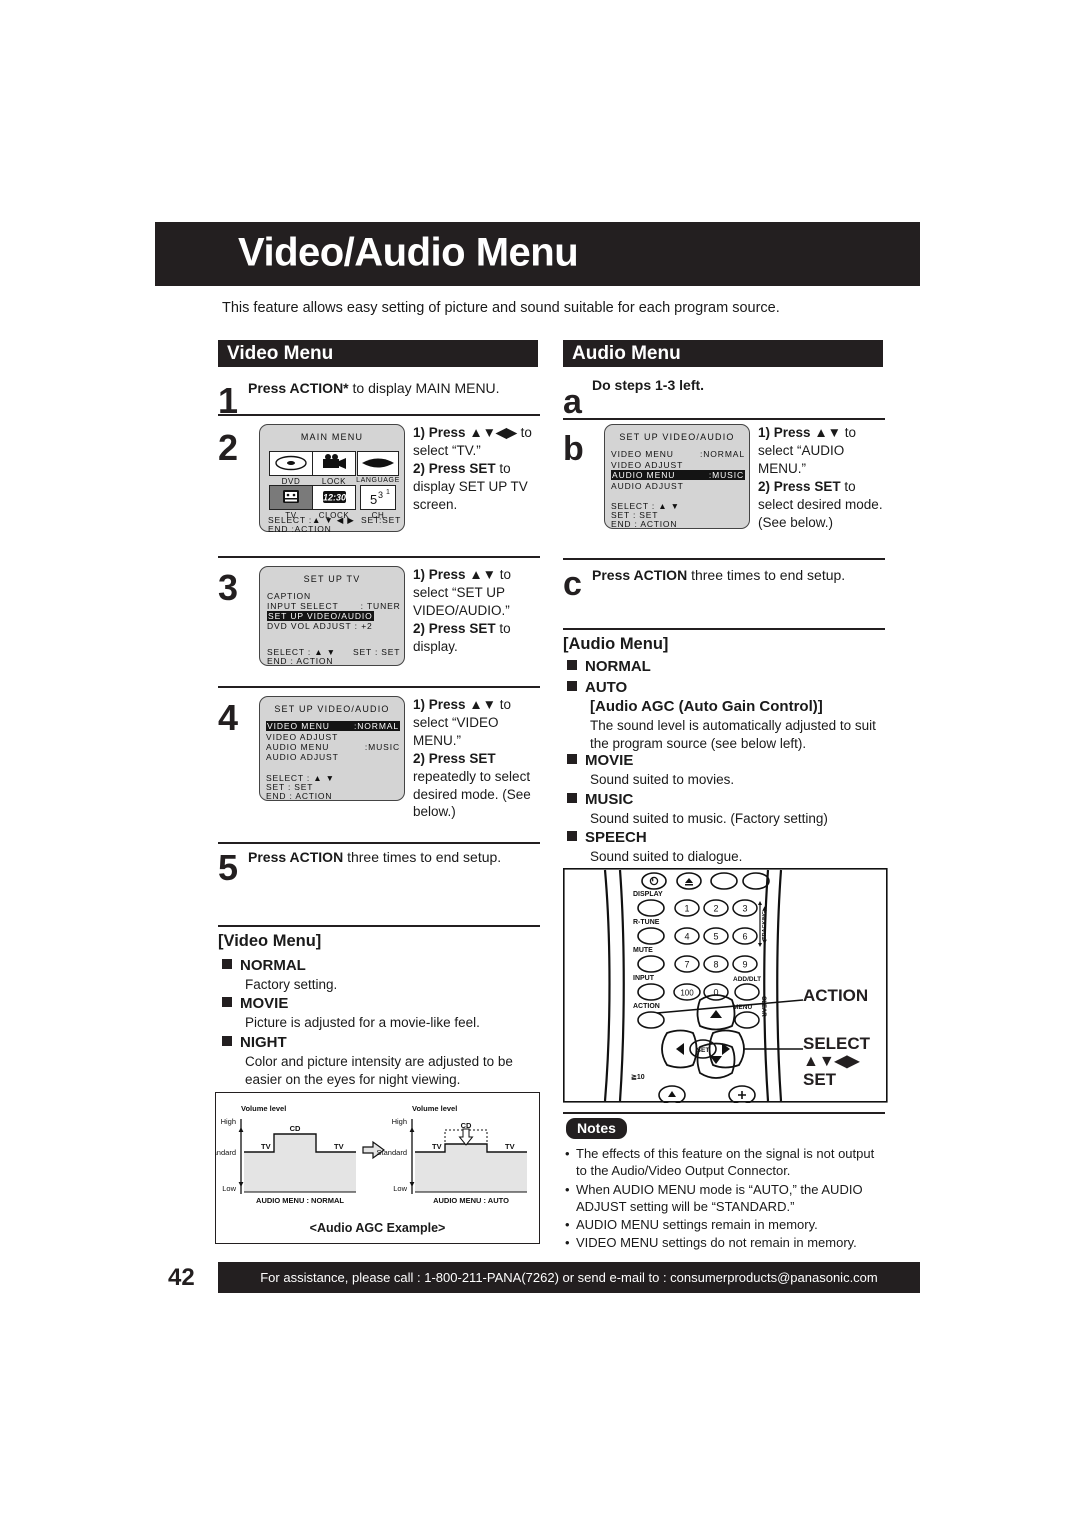 This screenshot has height=1528, width=1080. I want to click on osd-row-value: :NORMAL, so click(376, 726).